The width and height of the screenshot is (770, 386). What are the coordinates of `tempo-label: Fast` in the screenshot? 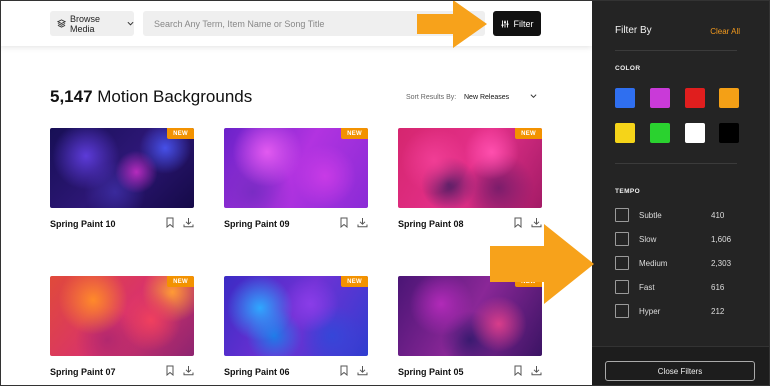 It's located at (647, 287).